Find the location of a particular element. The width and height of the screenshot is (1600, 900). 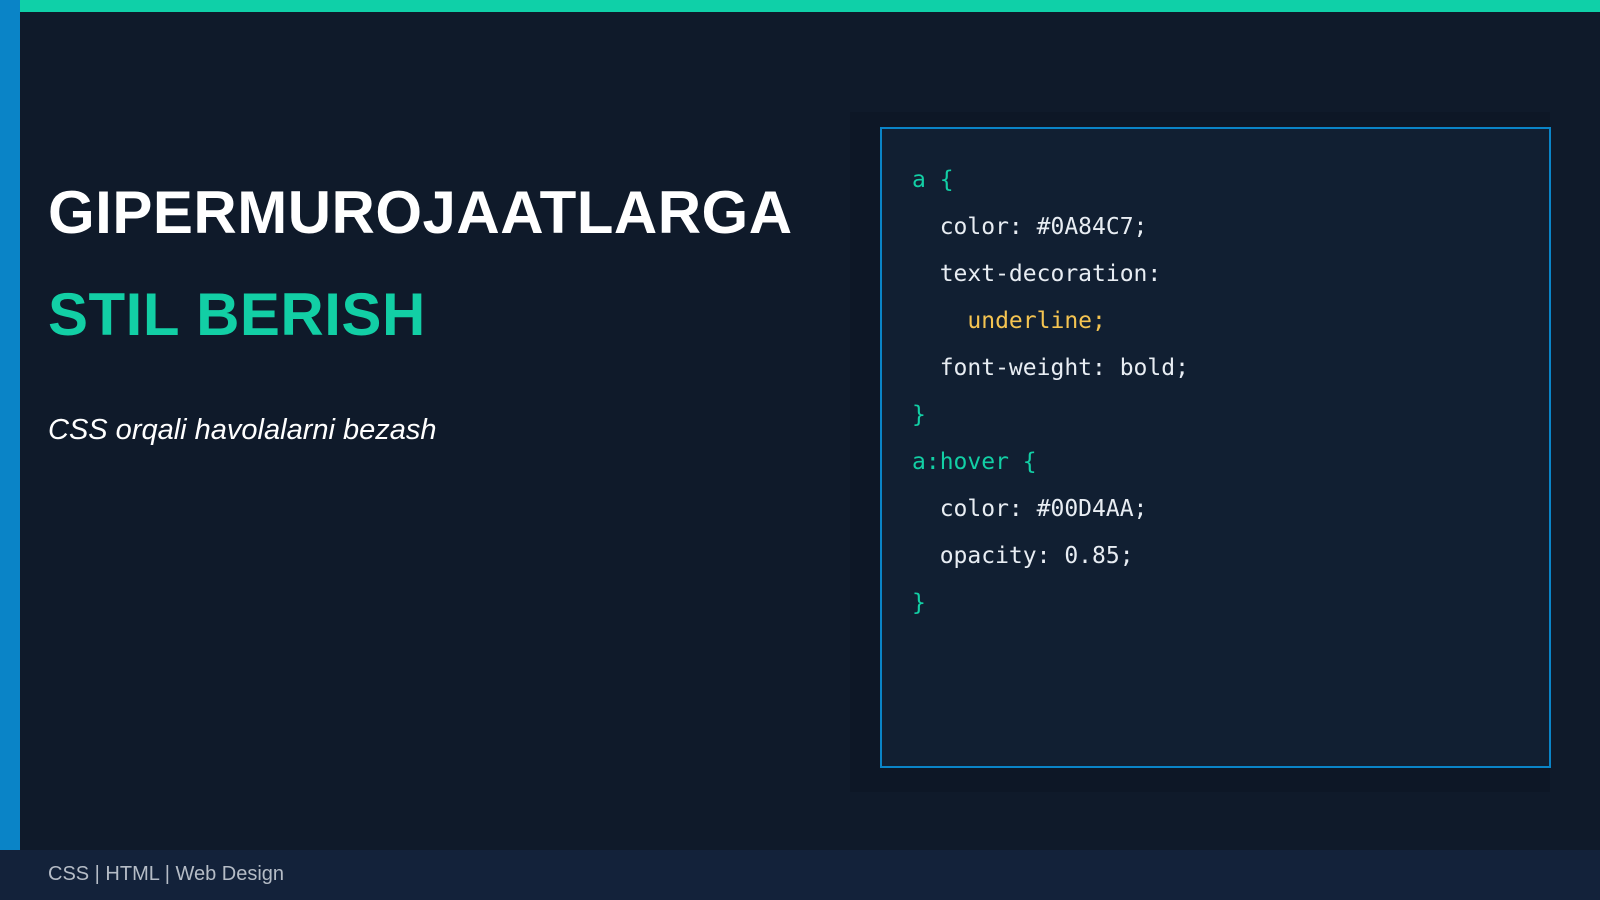

code-line-6: } is located at coordinates (919, 415).